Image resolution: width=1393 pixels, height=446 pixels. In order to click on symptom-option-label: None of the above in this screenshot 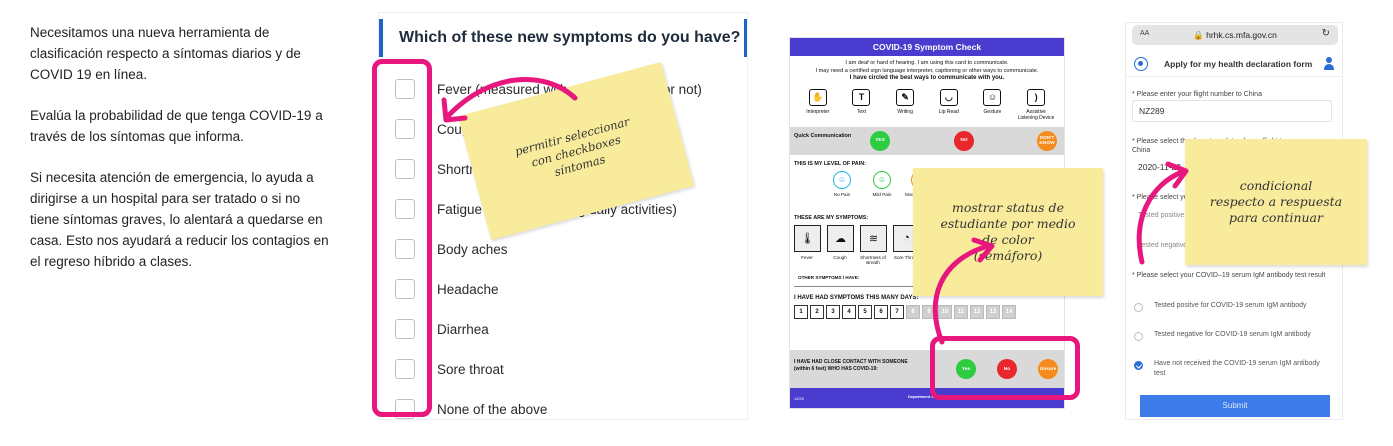, I will do `click(492, 409)`.